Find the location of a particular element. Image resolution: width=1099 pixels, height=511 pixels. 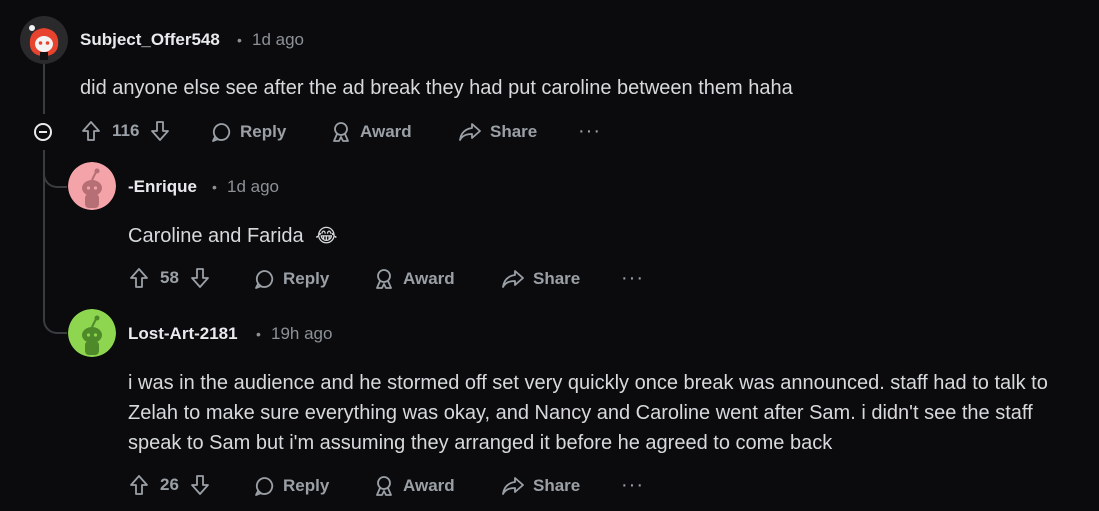

thread-elbow-enrique is located at coordinates (55, 169).